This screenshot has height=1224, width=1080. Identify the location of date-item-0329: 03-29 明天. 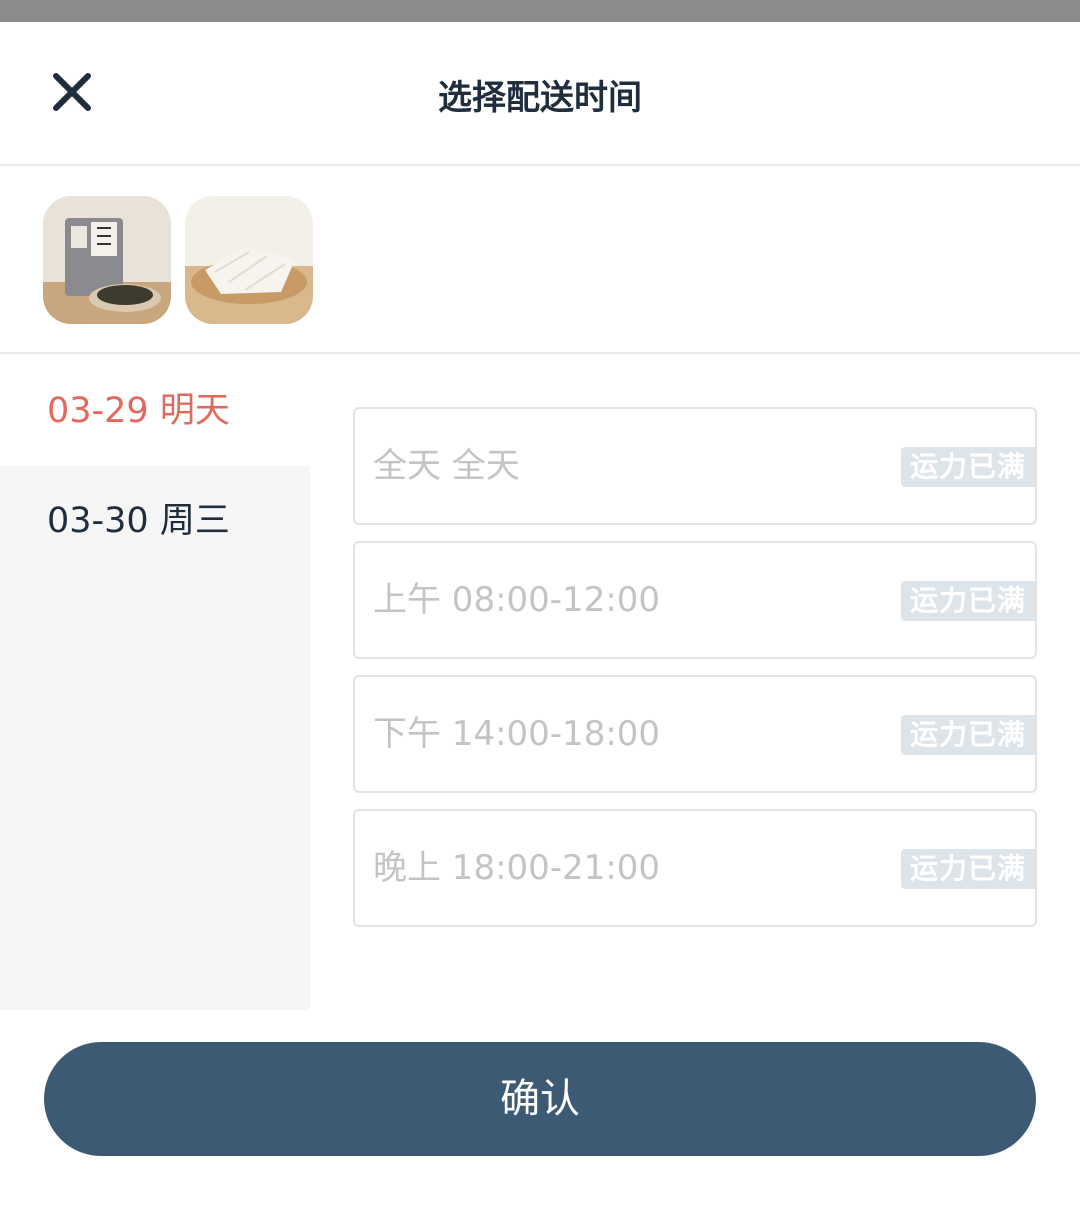
(155, 411).